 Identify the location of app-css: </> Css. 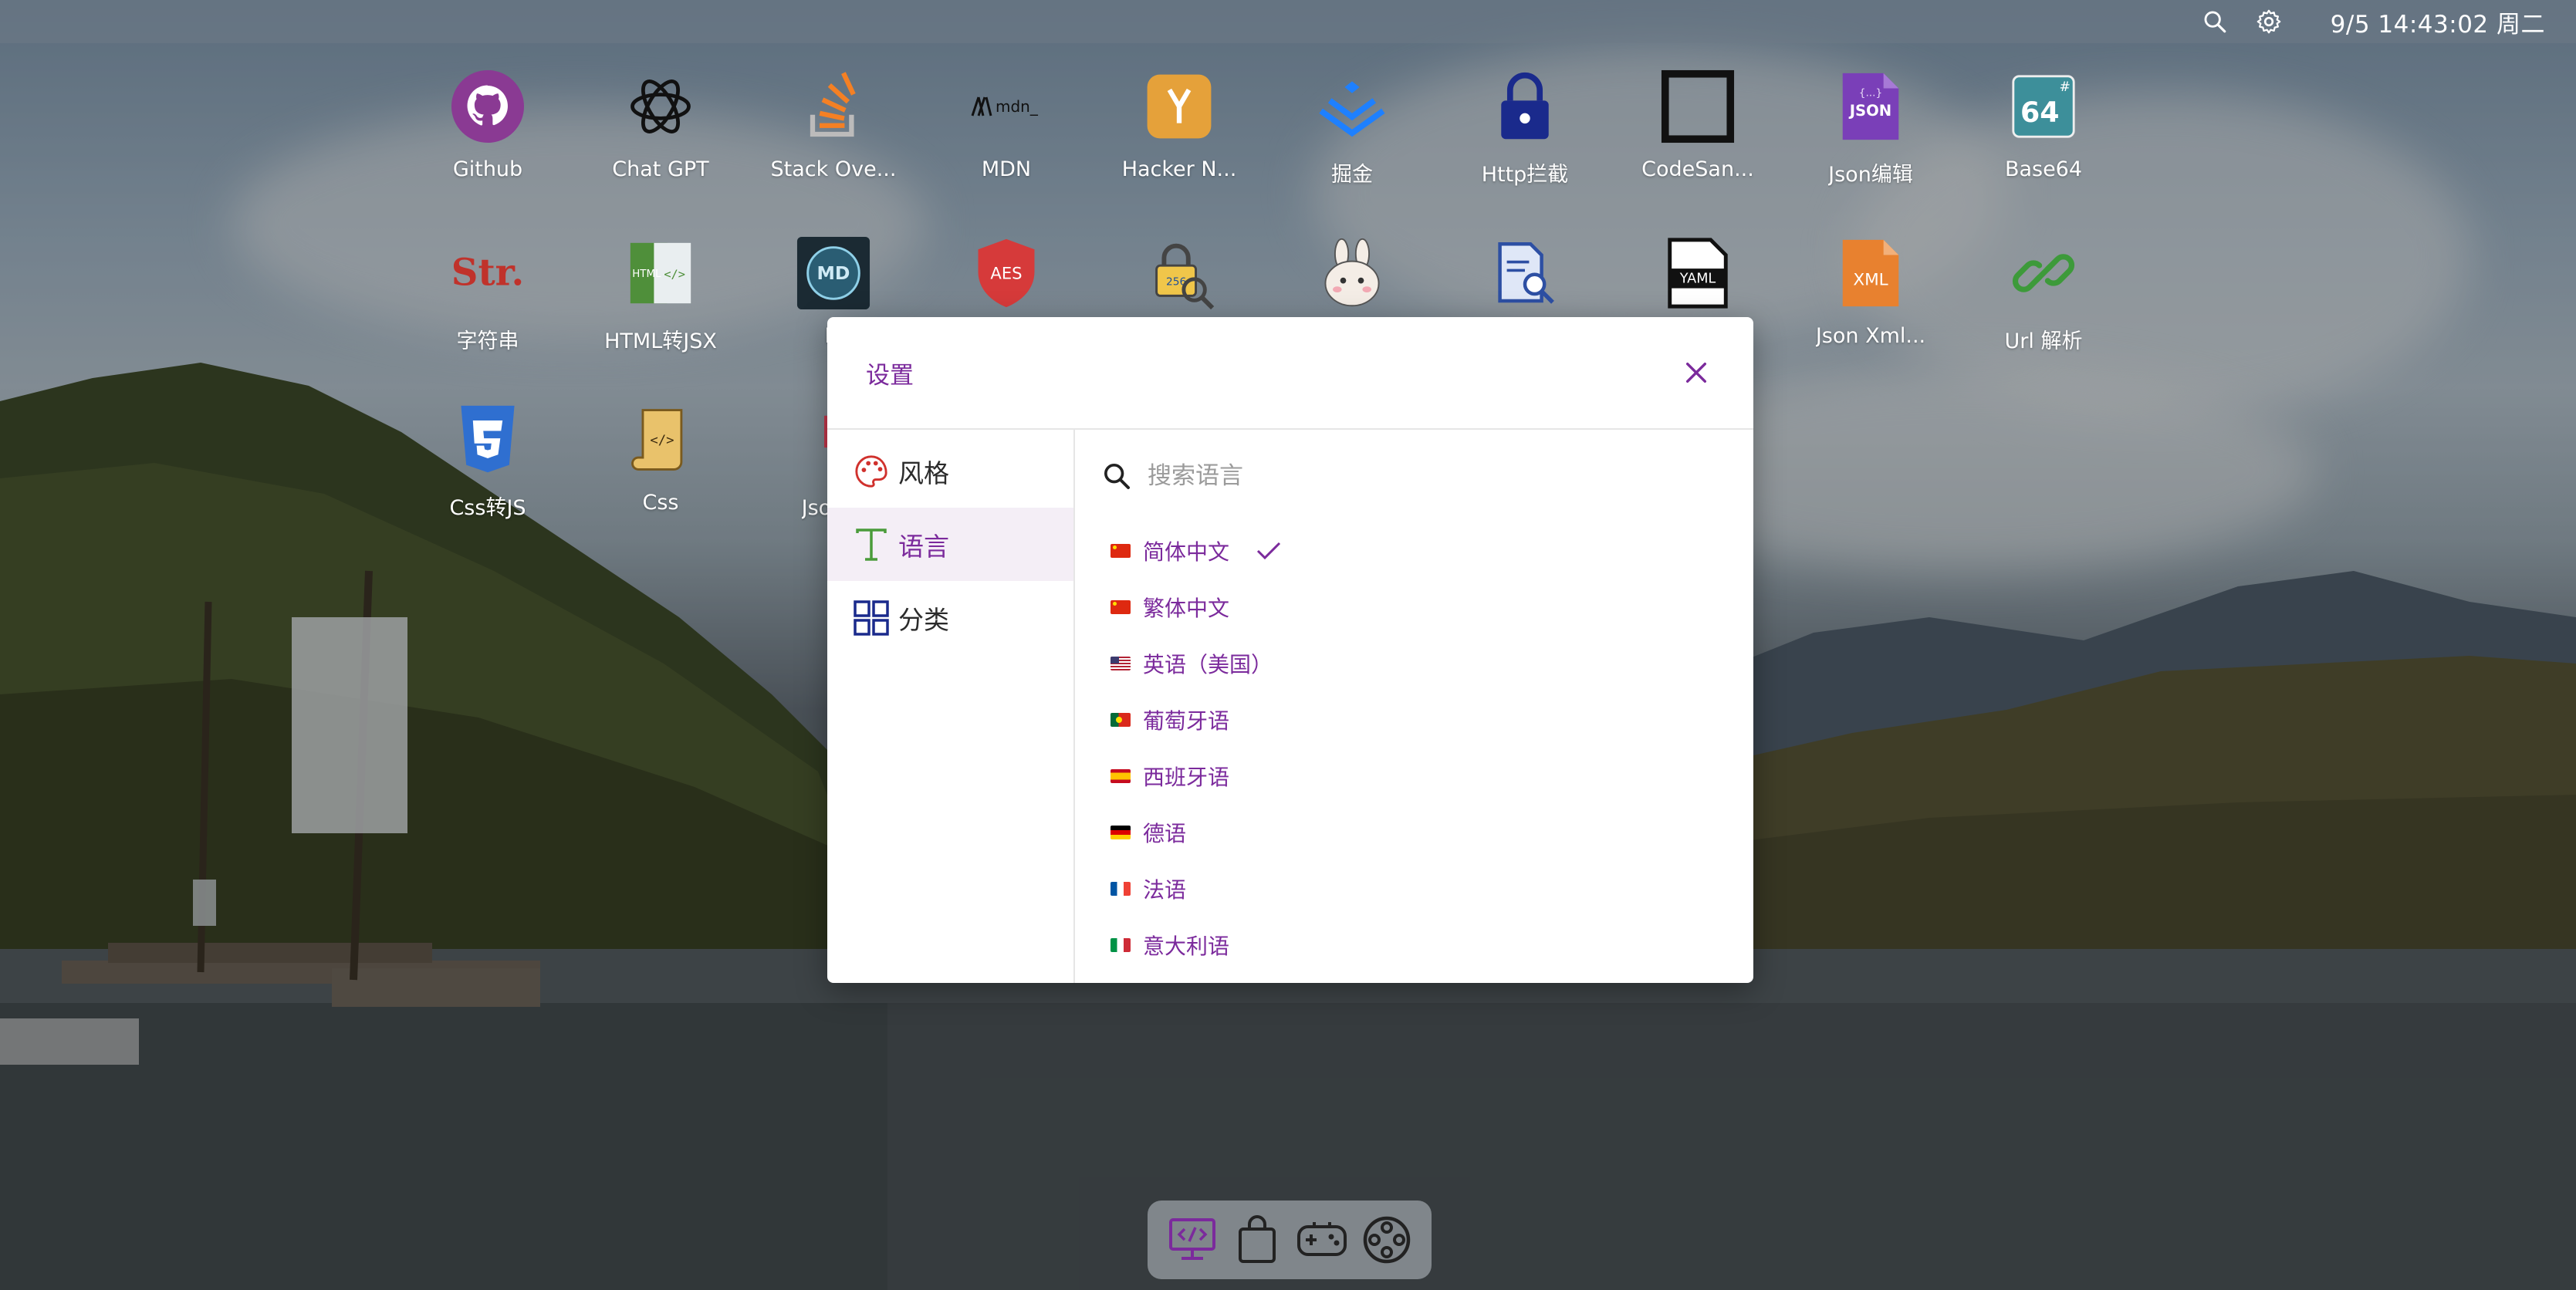
(660, 457).